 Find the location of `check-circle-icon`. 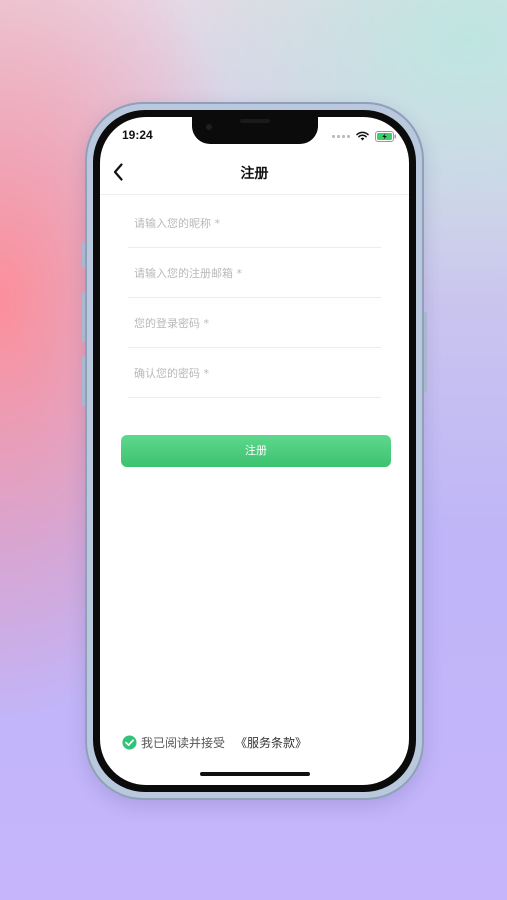

check-circle-icon is located at coordinates (129, 742).